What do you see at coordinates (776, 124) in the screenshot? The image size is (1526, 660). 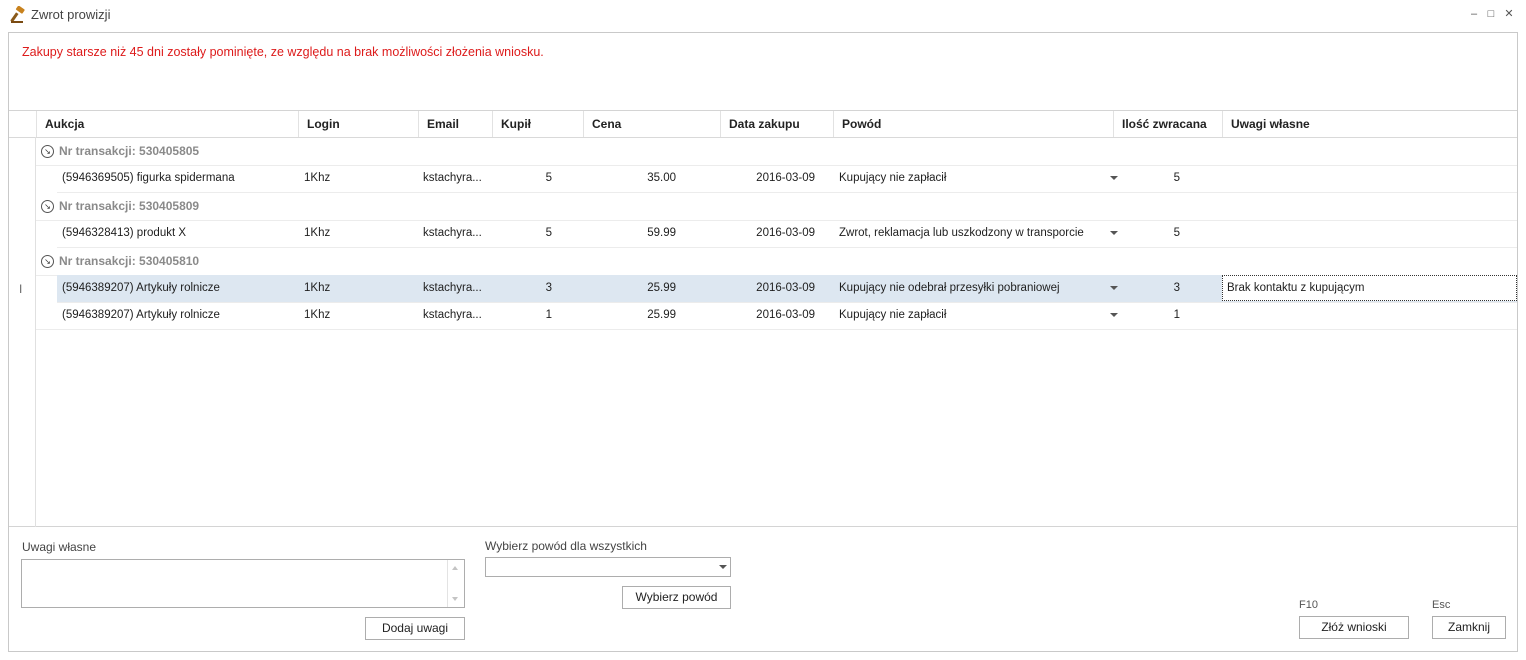 I see `column-header-data-zakupu: Data zakupu` at bounding box center [776, 124].